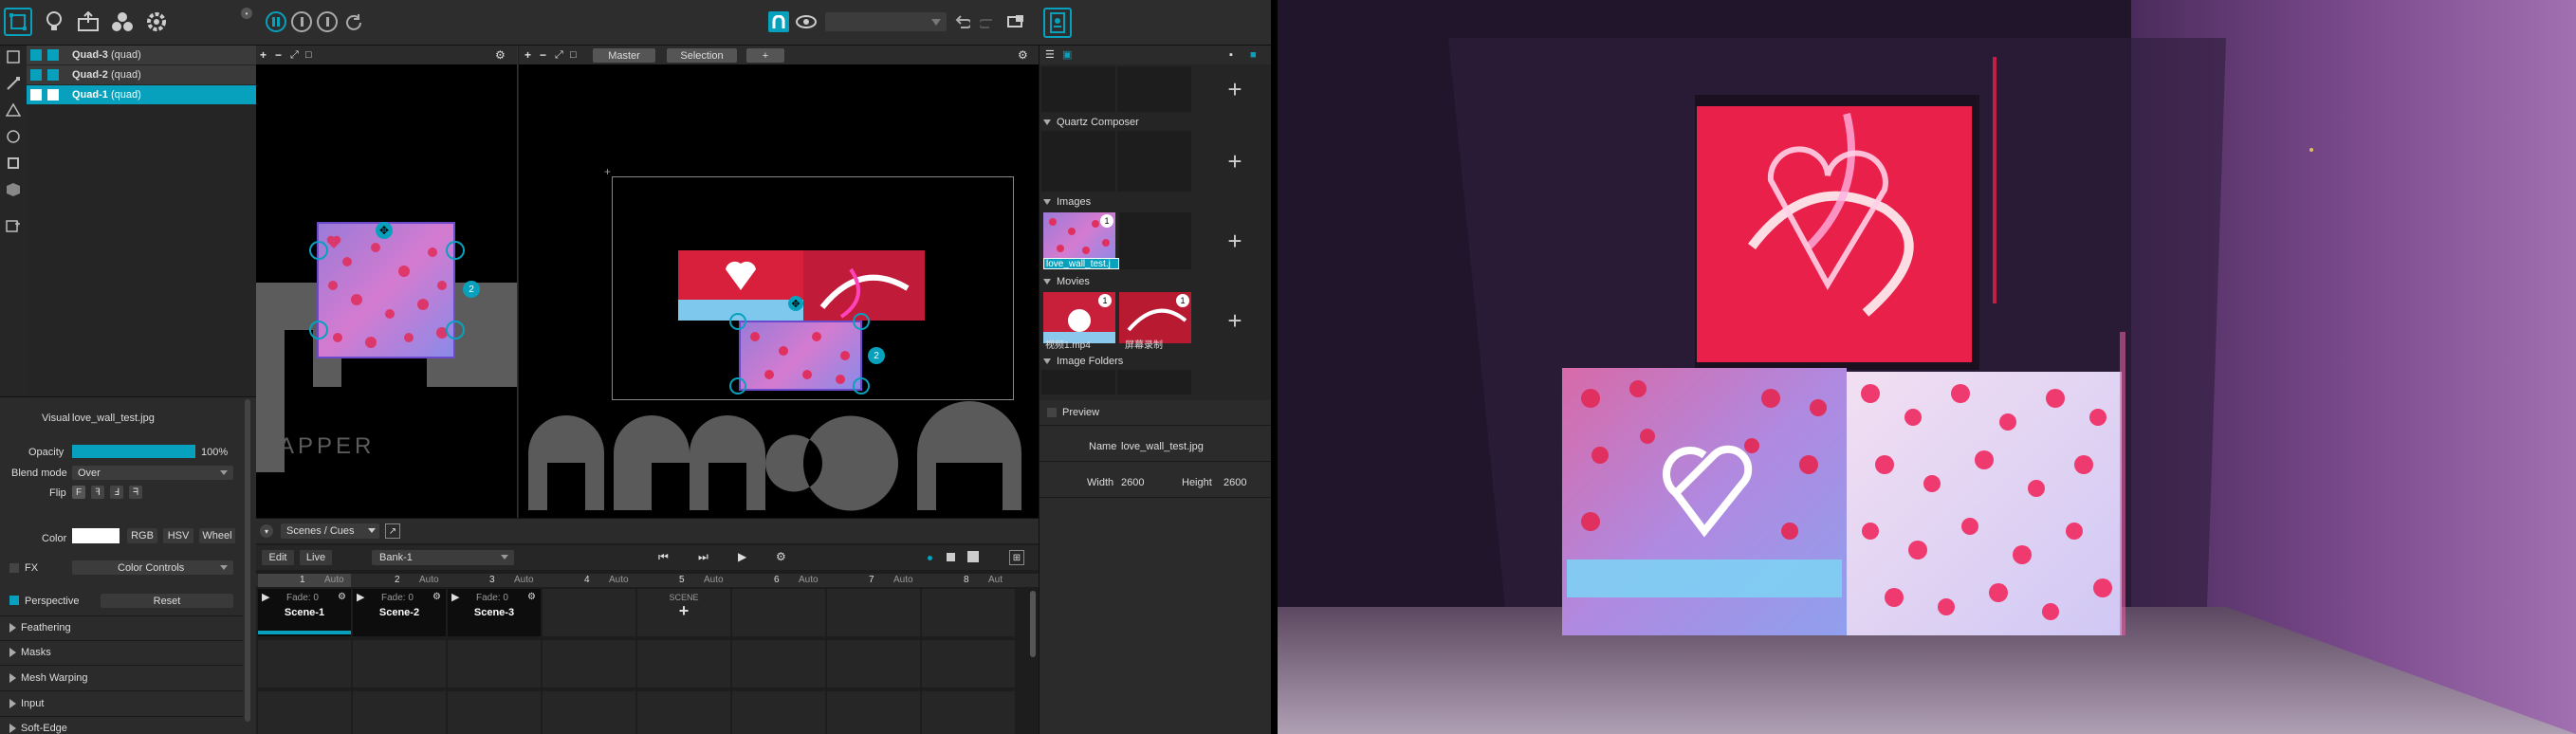 The width and height of the screenshot is (2576, 734). Describe the element at coordinates (1033, 624) in the screenshot. I see `cues-scrollbar` at that location.